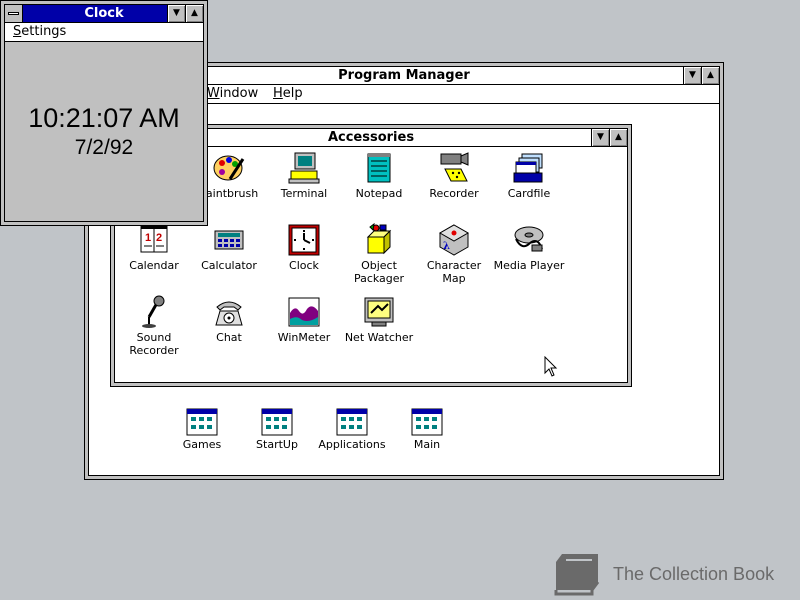  I want to click on object-packager-icon, so click(379, 239).